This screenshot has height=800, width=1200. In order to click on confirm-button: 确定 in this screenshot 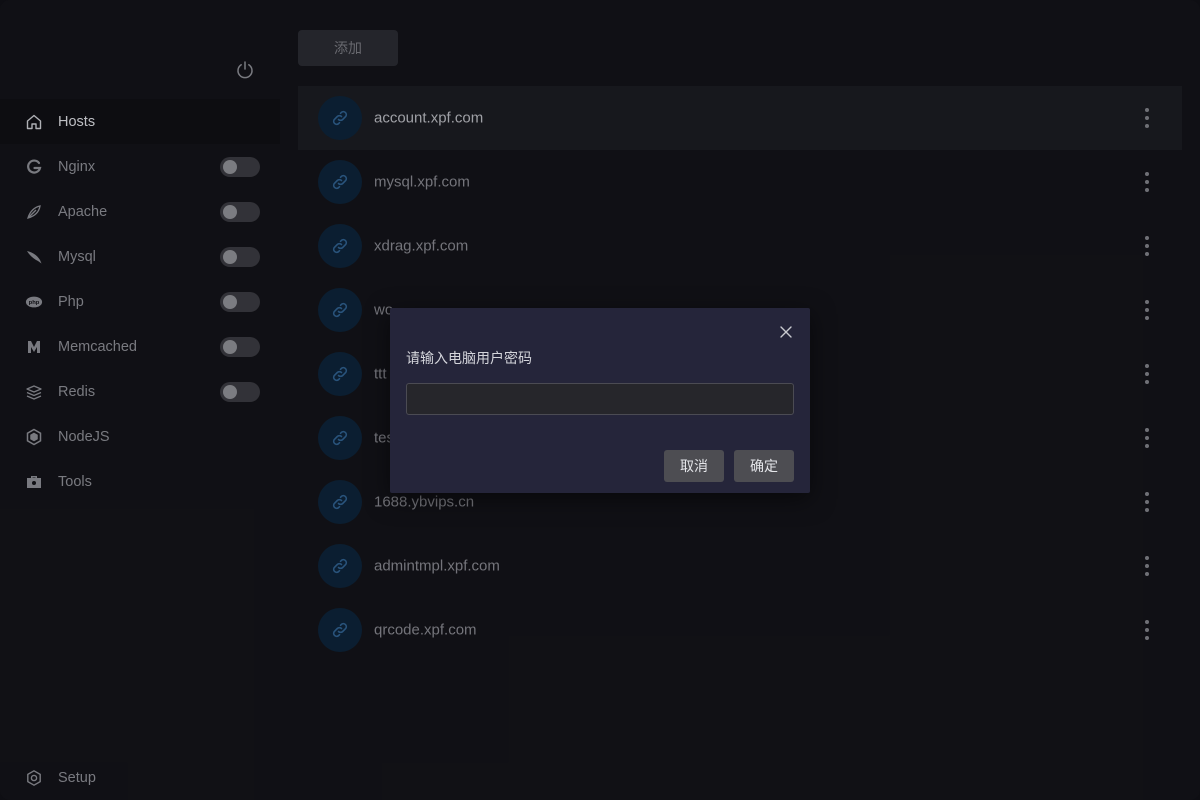, I will do `click(764, 466)`.